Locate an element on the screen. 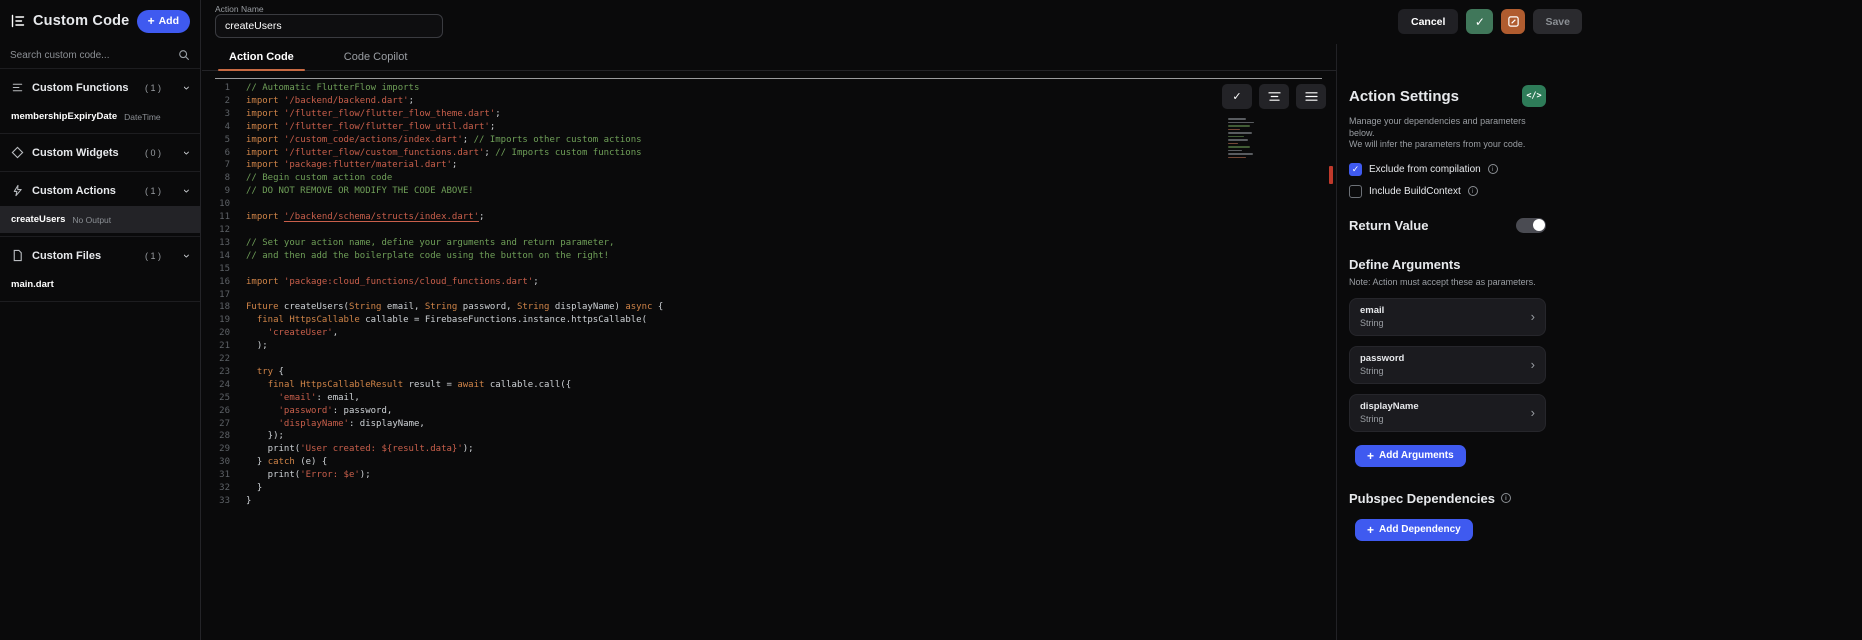 The image size is (1862, 640). search-bar is located at coordinates (100, 55).